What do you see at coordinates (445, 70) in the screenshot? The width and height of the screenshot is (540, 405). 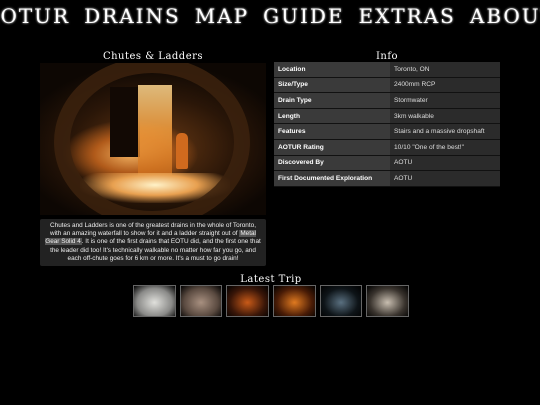 I see `info-value: Toronto, ON` at bounding box center [445, 70].